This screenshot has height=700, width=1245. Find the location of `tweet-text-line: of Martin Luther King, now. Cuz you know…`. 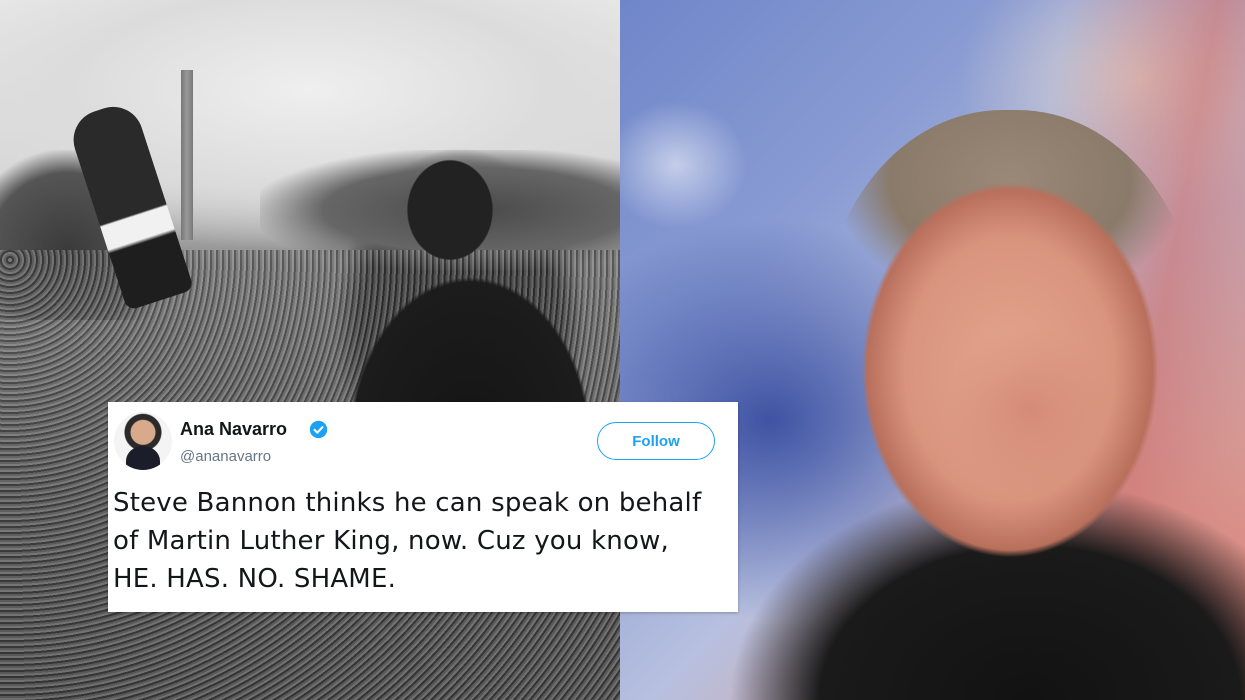

tweet-text-line: of Martin Luther King, now. Cuz you know… is located at coordinates (391, 541).